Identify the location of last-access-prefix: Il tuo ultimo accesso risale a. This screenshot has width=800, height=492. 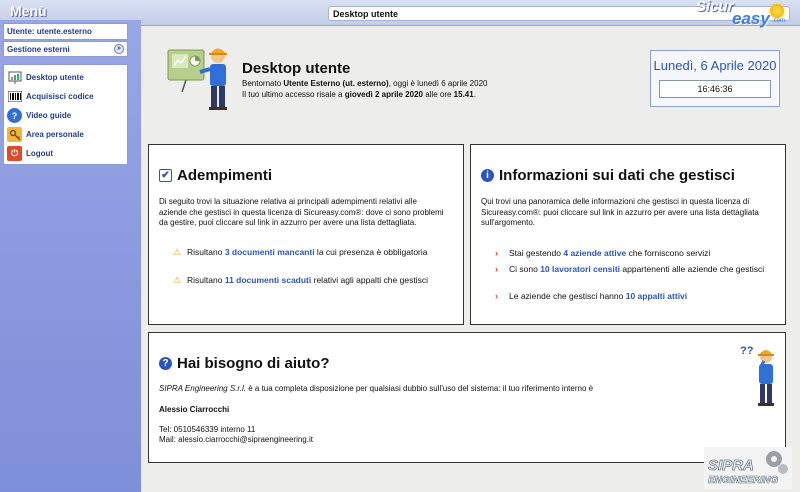
(293, 94).